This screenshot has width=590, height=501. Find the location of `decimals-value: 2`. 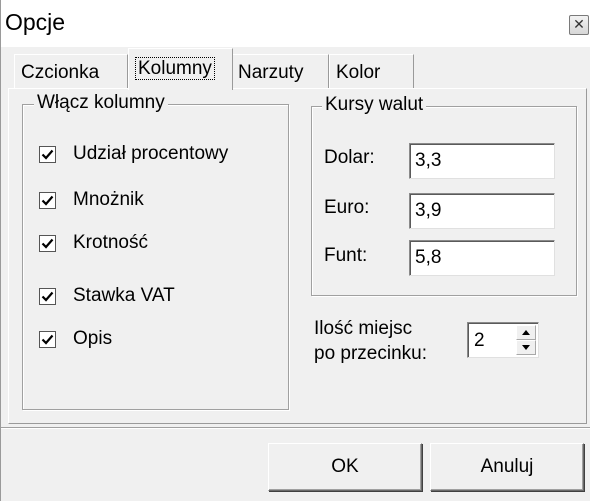

decimals-value: 2 is located at coordinates (479, 340).